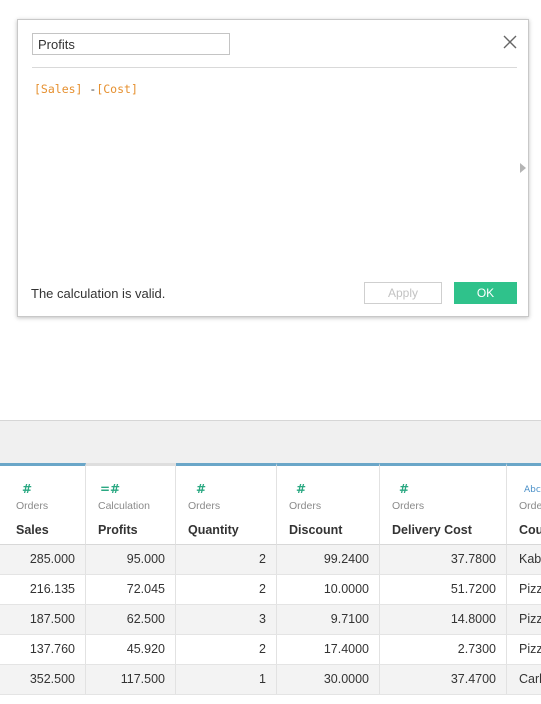 The image size is (541, 704). I want to click on cell-profits: 45.920, so click(131, 649).